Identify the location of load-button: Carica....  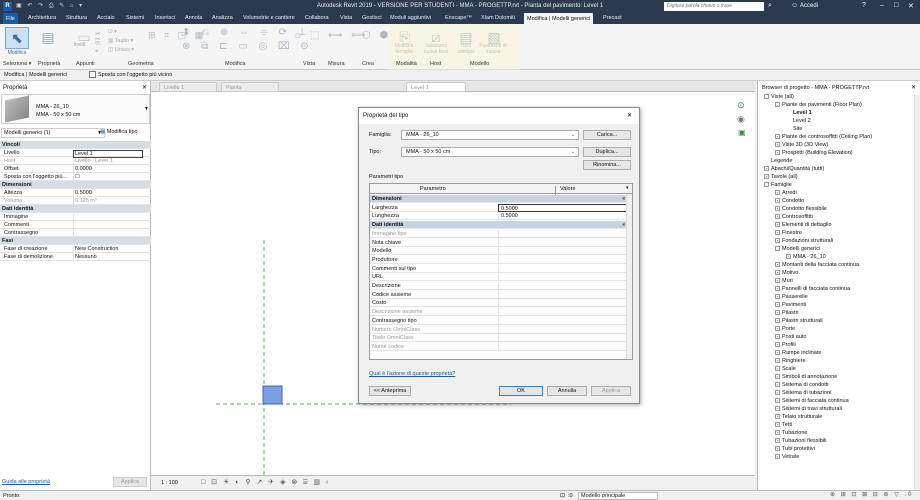
(607, 135).